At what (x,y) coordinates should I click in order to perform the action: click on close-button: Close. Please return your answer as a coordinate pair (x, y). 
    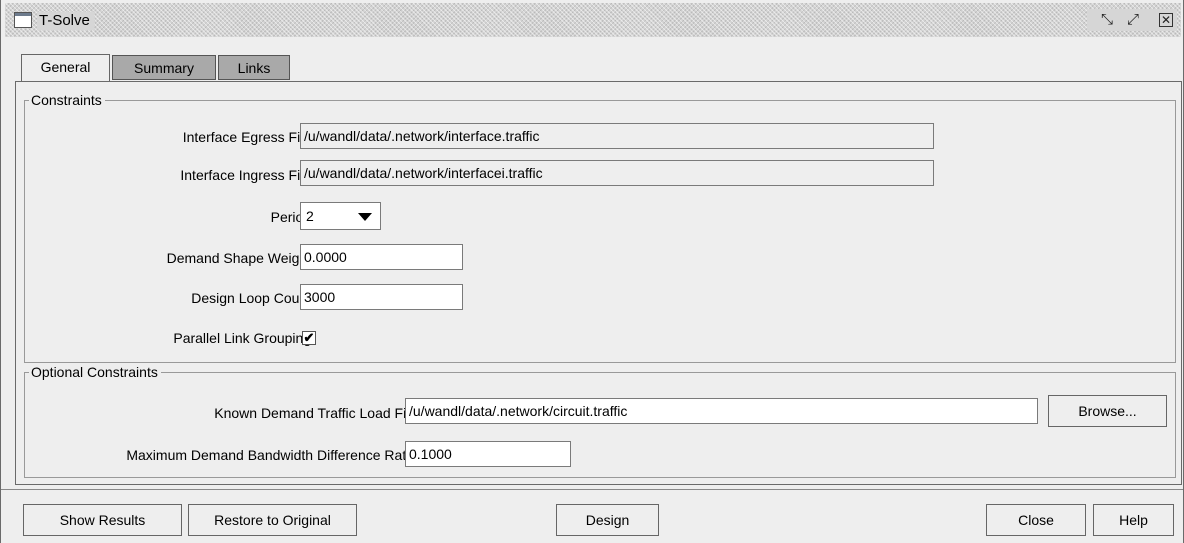
    Looking at the image, I should click on (1036, 520).